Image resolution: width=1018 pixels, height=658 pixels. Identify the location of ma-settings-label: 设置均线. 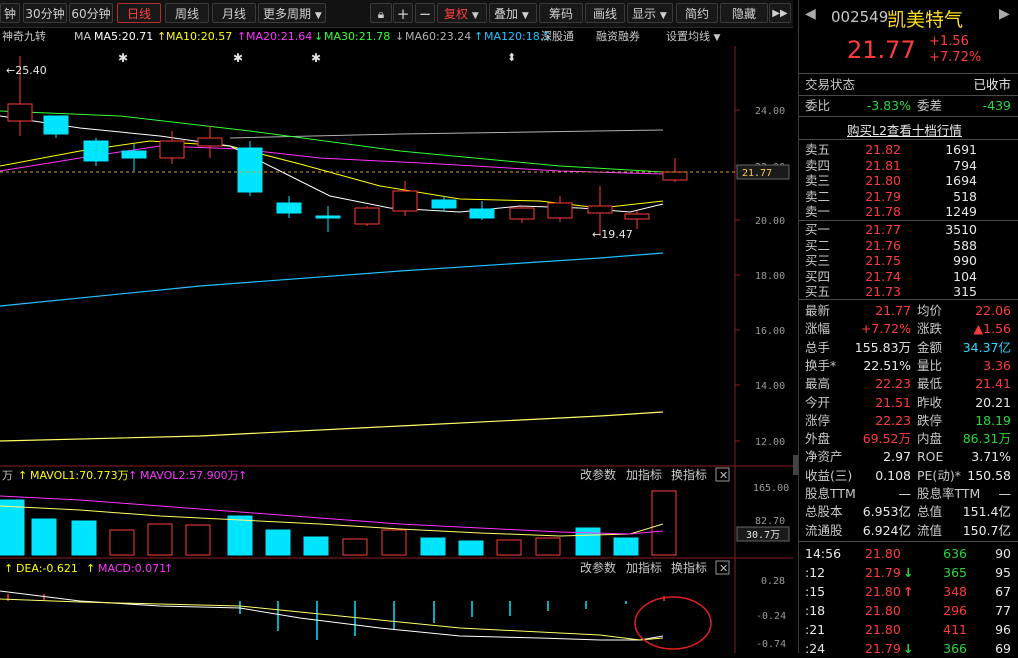
(688, 36).